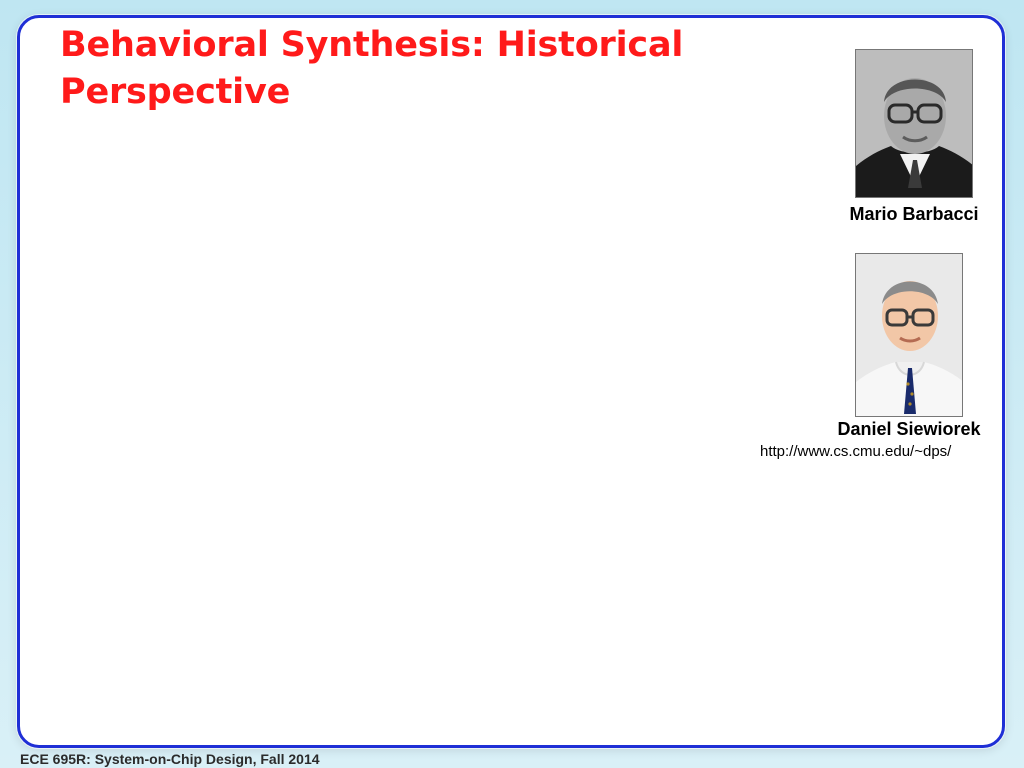  I want to click on photo-mario-barbacci, so click(914, 123).